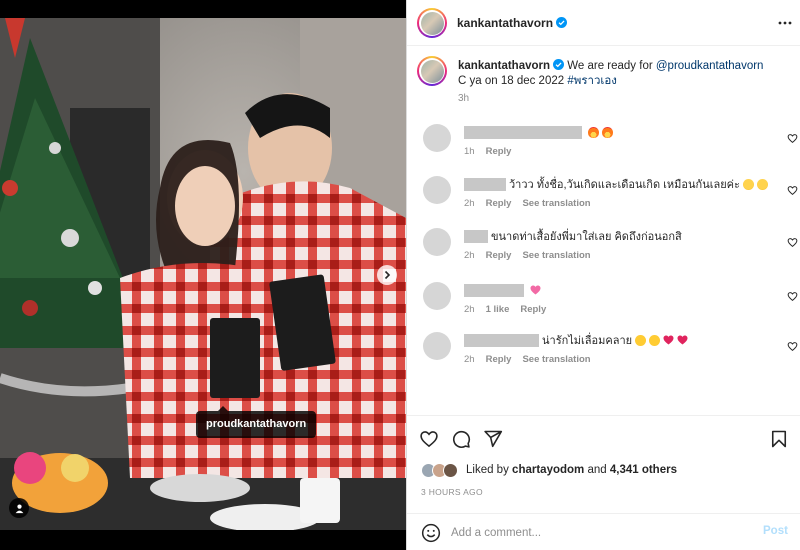 The height and width of the screenshot is (550, 800). What do you see at coordinates (601, 533) in the screenshot?
I see `comment-input` at bounding box center [601, 533].